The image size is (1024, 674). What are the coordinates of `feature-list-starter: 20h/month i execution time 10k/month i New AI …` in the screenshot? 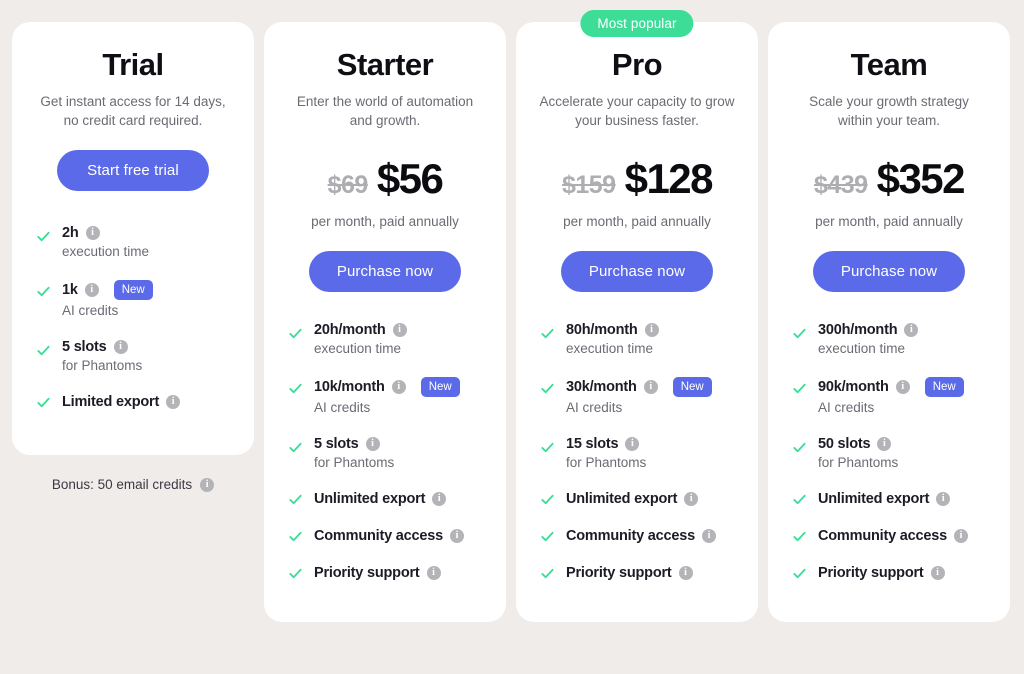 It's located at (385, 451).